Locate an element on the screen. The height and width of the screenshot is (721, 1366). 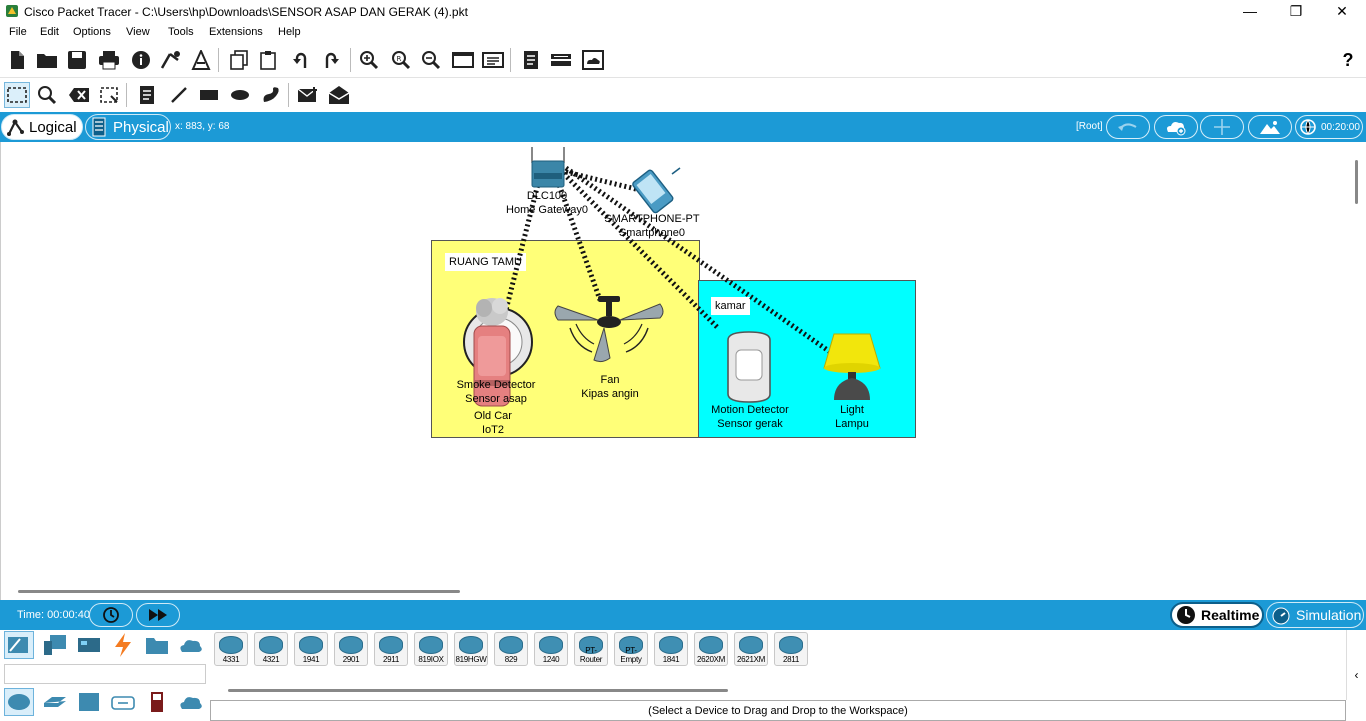
router-model-tile: 1240 is located at coordinates (551, 649).